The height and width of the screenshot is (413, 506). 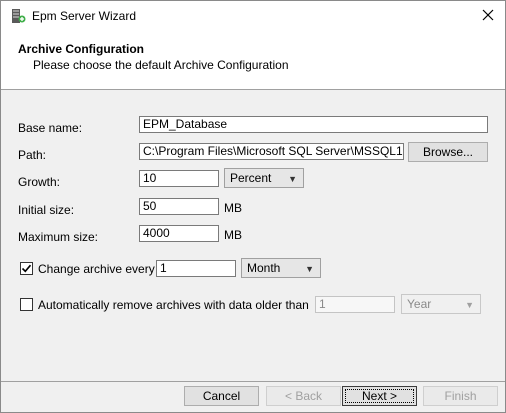 I want to click on maximum-size-unit: MB, so click(x=233, y=235).